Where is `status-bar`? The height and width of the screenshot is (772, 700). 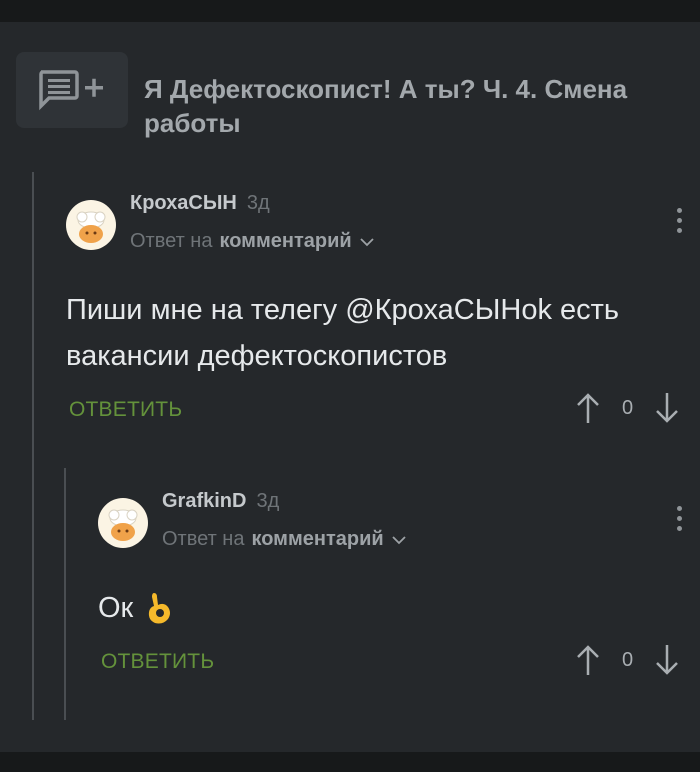 status-bar is located at coordinates (350, 11).